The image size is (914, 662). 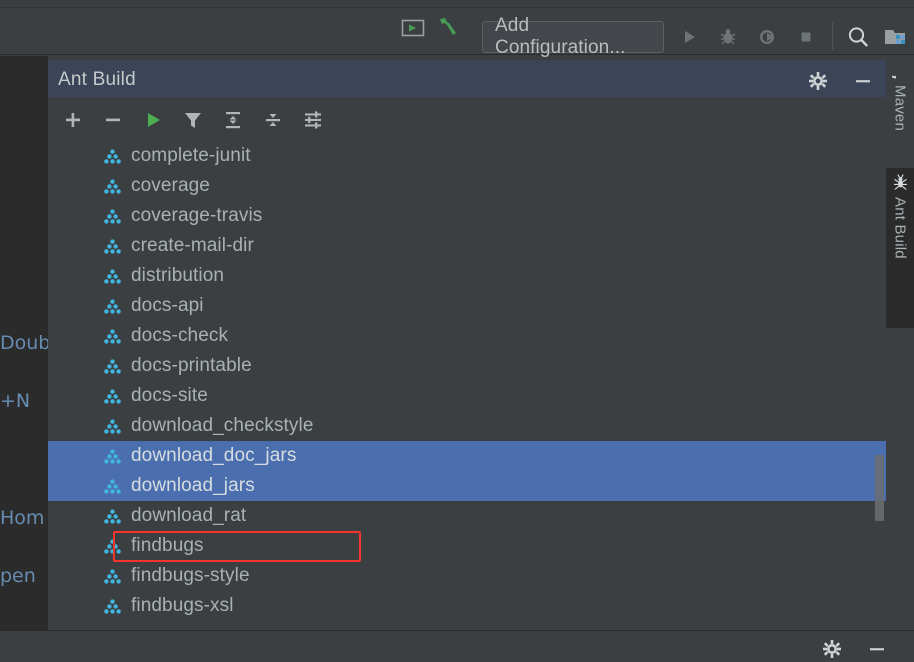 What do you see at coordinates (467, 396) in the screenshot?
I see `ant-target-row: docs-site` at bounding box center [467, 396].